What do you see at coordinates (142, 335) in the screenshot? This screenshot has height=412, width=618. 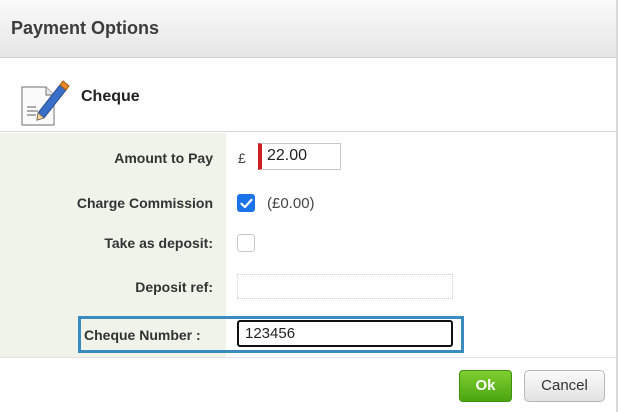 I see `cheque-number-label: Cheque Number :` at bounding box center [142, 335].